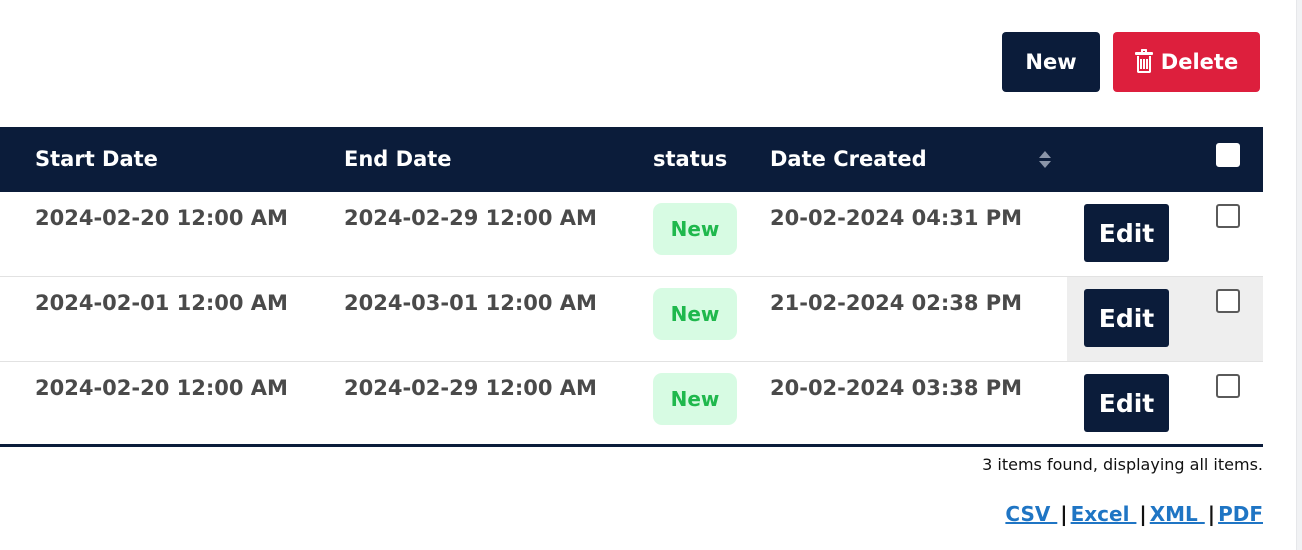  Describe the element at coordinates (1228, 155) in the screenshot. I see `select-all-checkbox` at that location.